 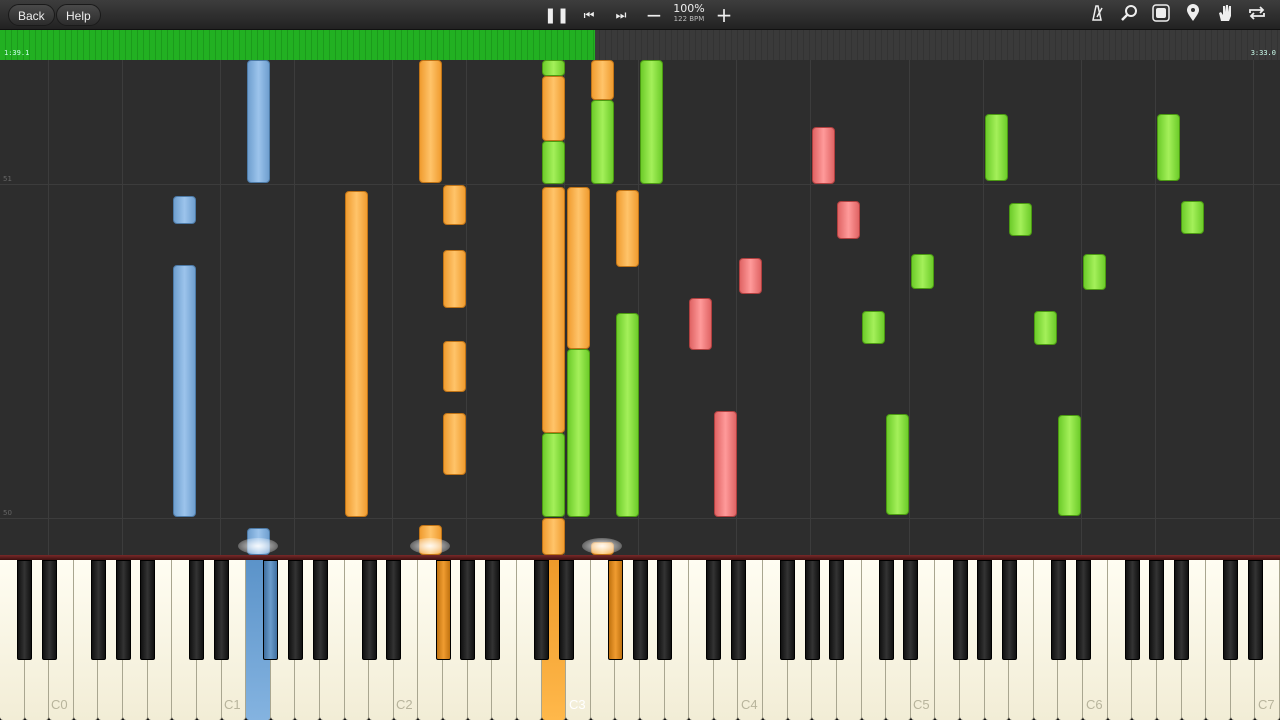 I want to click on octave-label-c6: C6, so click(x=1094, y=704).